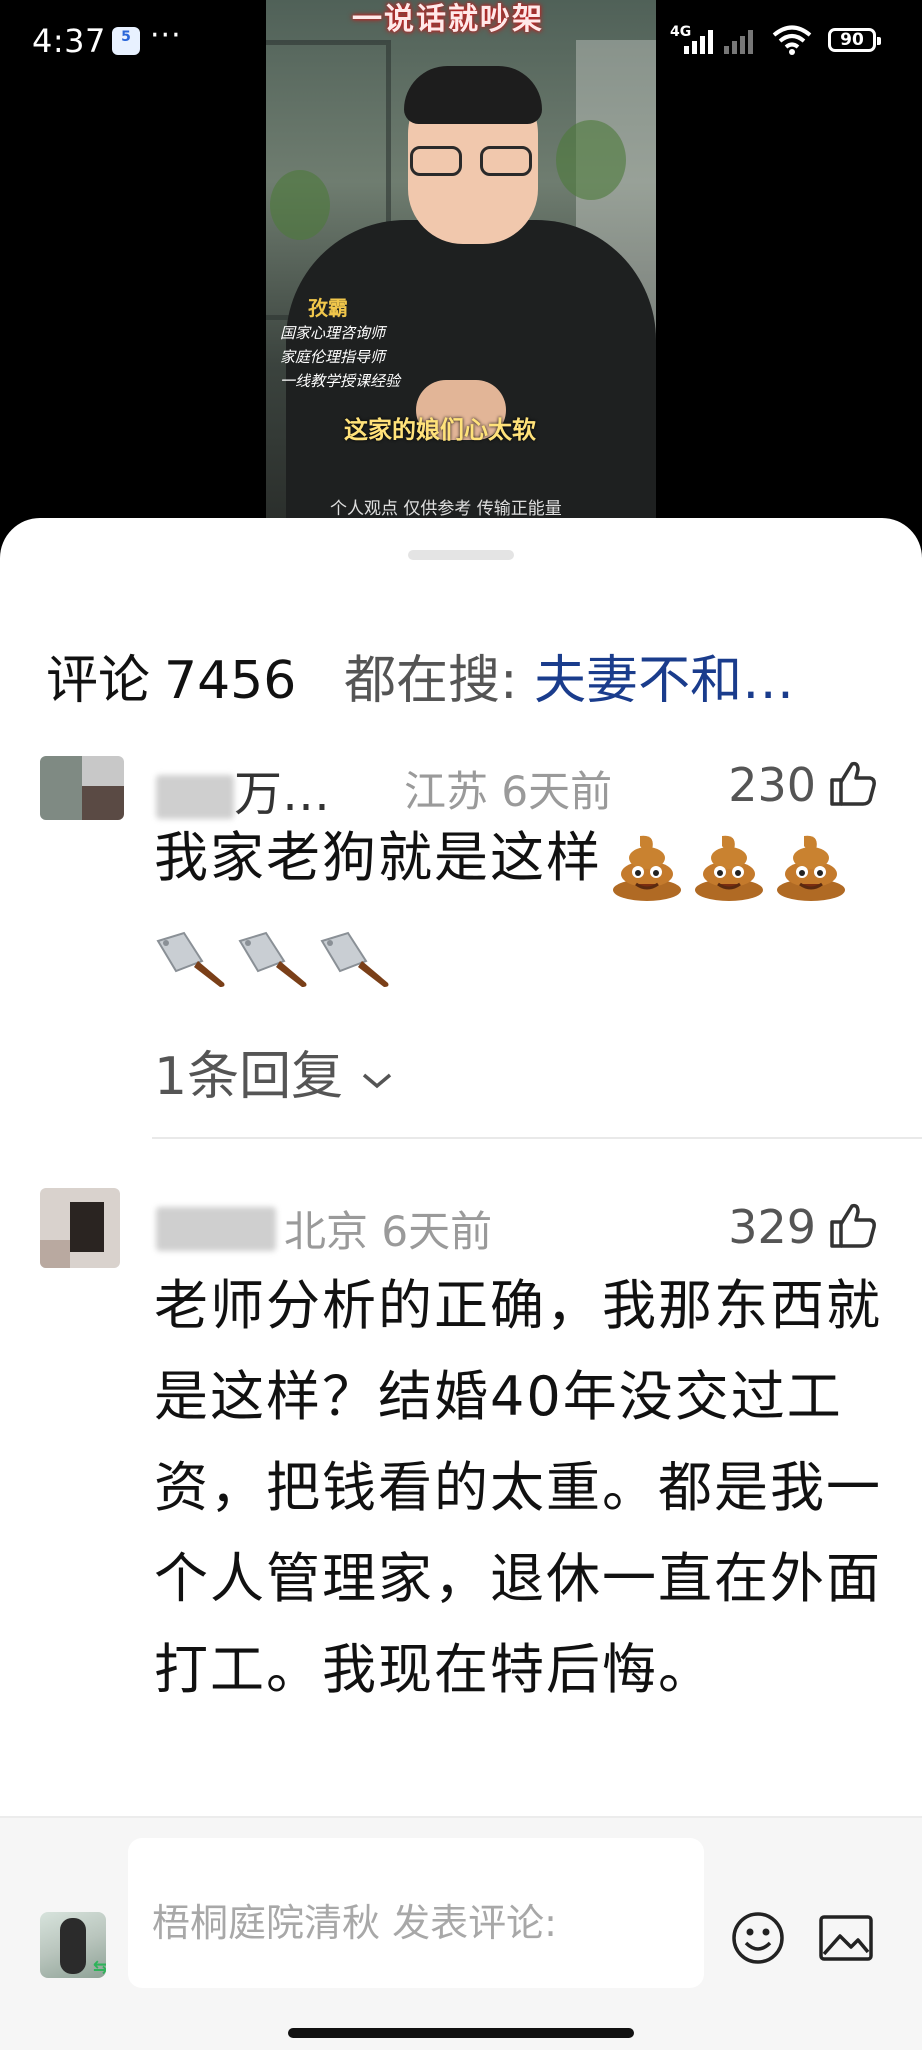 The width and height of the screenshot is (922, 2050). Describe the element at coordinates (333, 357) in the screenshot. I see `speaker-credential: 家庭伦理指导师` at that location.